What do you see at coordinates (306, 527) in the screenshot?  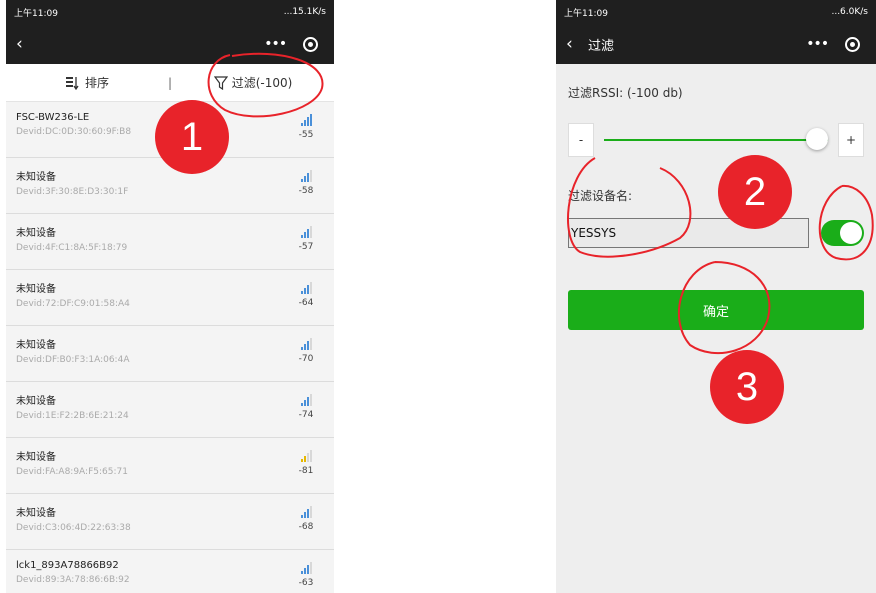 I see `rssi-value: -68` at bounding box center [306, 527].